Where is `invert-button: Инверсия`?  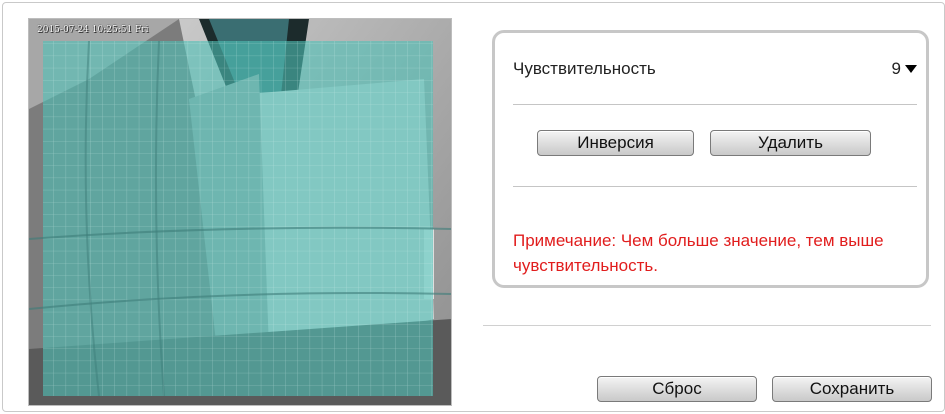 invert-button: Инверсия is located at coordinates (615, 143).